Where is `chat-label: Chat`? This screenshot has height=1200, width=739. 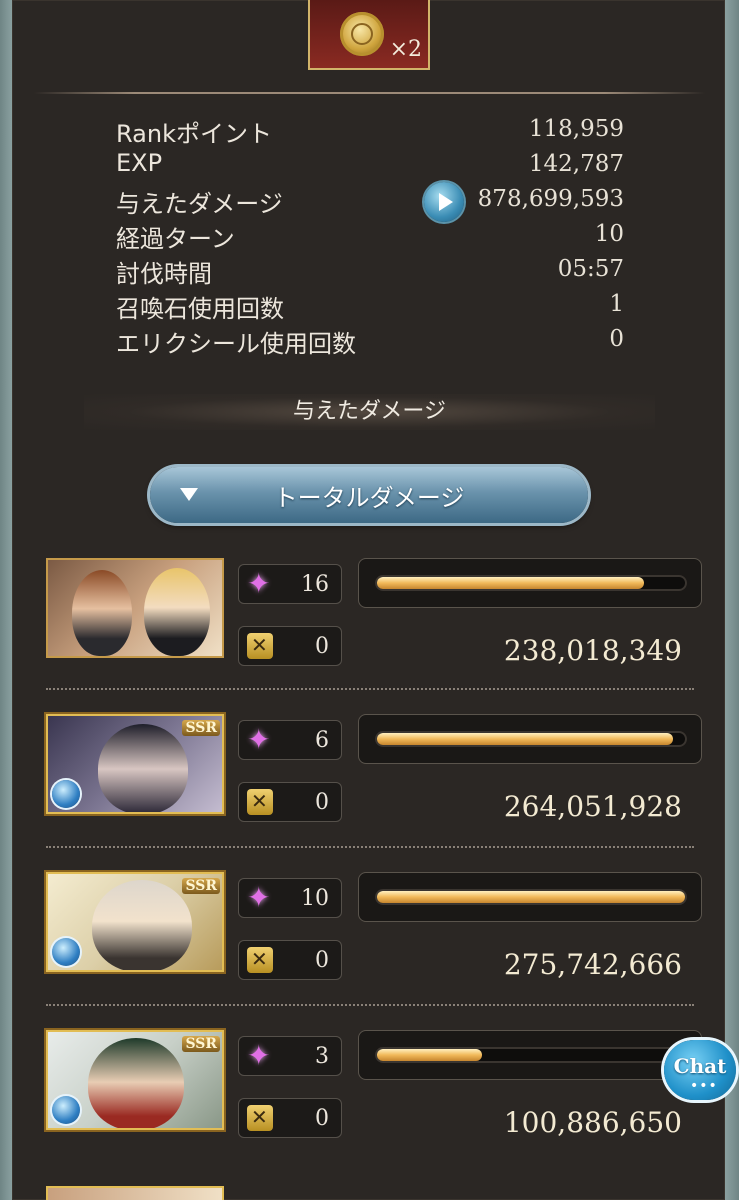
chat-label: Chat is located at coordinates (700, 1066).